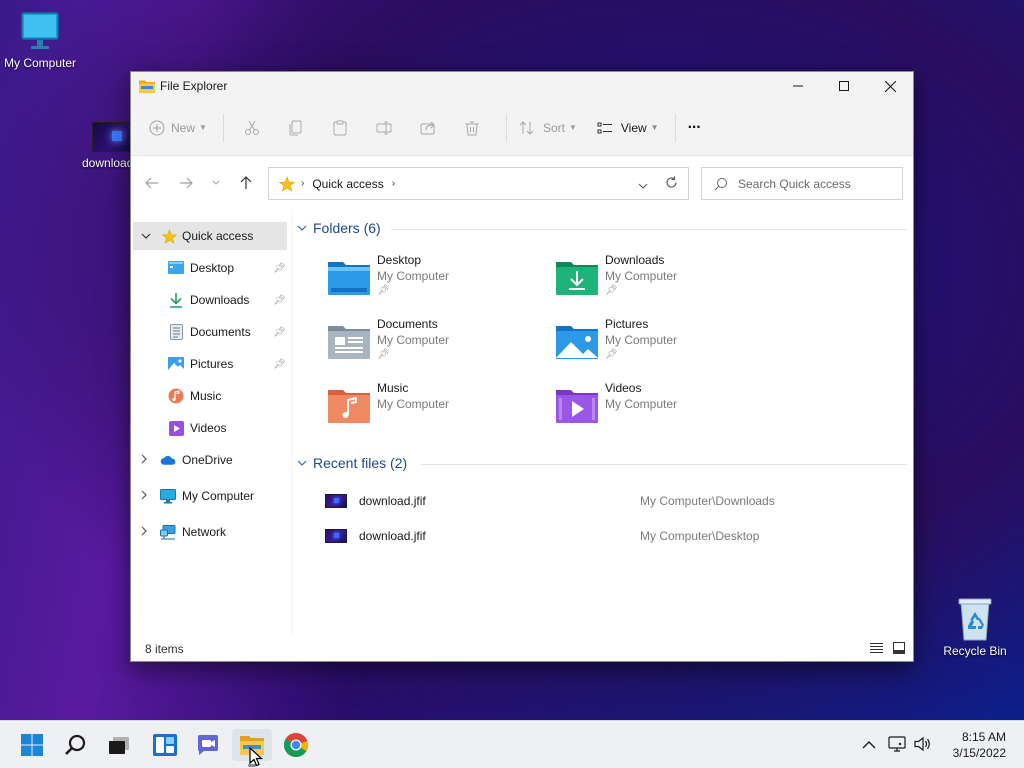 Image resolution: width=1024 pixels, height=768 pixels. I want to click on folder-tile-downloads: Downloads My Computer 📌︎, so click(665, 280).